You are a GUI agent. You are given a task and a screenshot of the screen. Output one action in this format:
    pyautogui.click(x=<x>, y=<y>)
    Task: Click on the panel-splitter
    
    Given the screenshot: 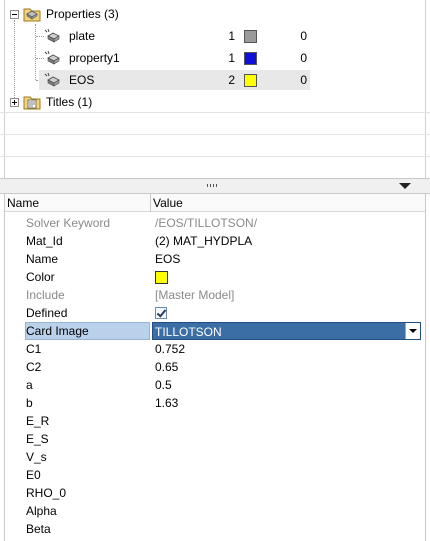 What is the action you would take?
    pyautogui.click(x=215, y=186)
    